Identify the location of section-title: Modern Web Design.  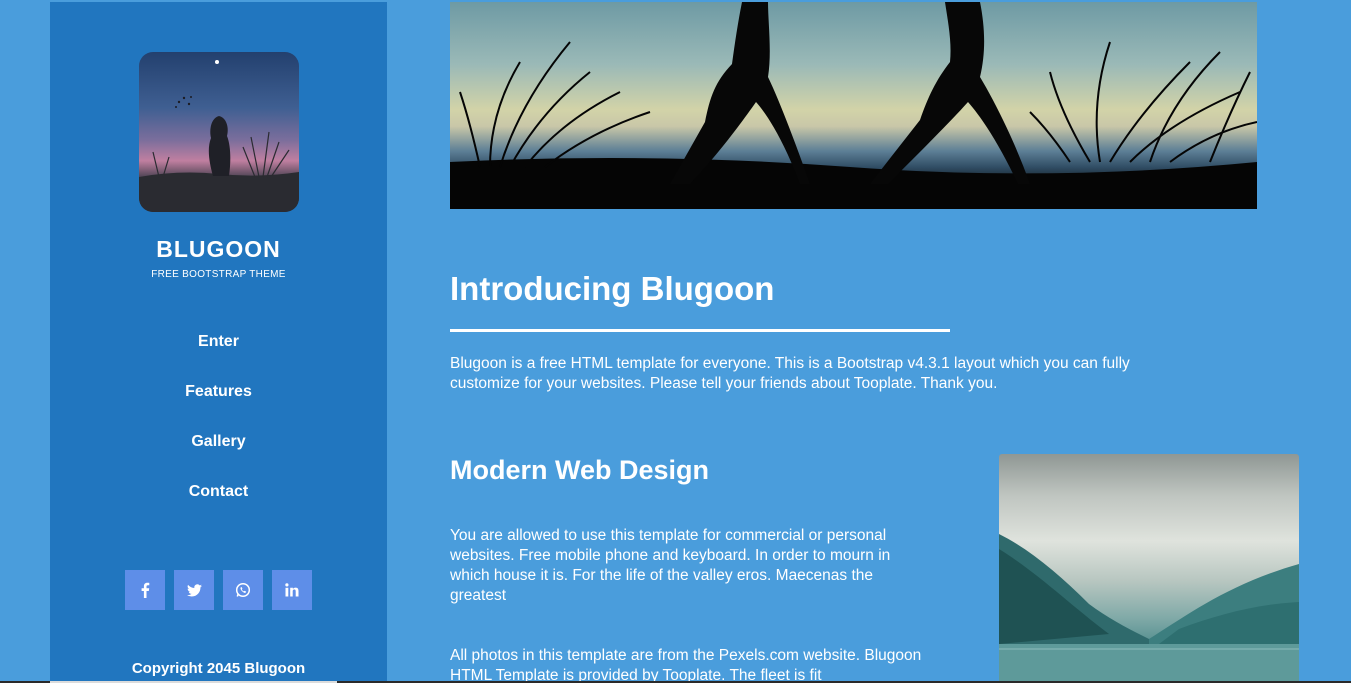
(580, 470).